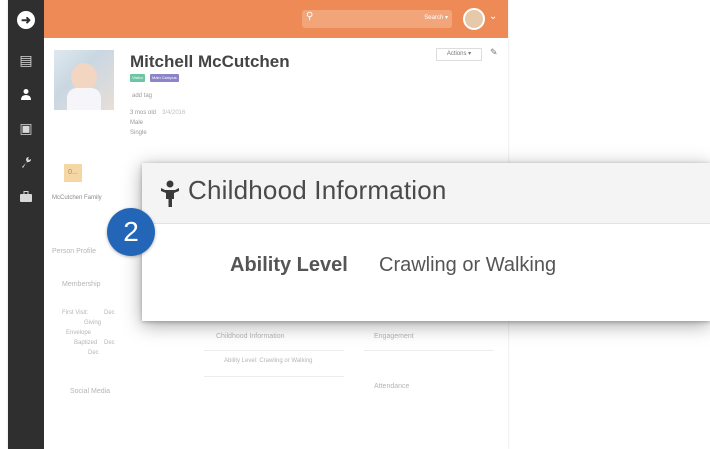 The image size is (710, 449). I want to click on child-icon, so click(170, 193).